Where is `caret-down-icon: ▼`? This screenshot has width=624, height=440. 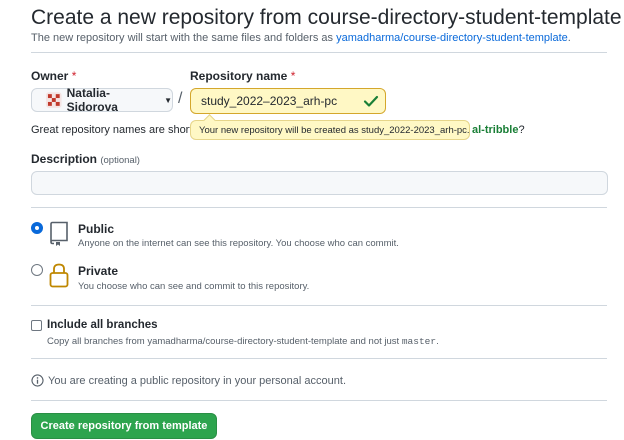 caret-down-icon: ▼ is located at coordinates (168, 100).